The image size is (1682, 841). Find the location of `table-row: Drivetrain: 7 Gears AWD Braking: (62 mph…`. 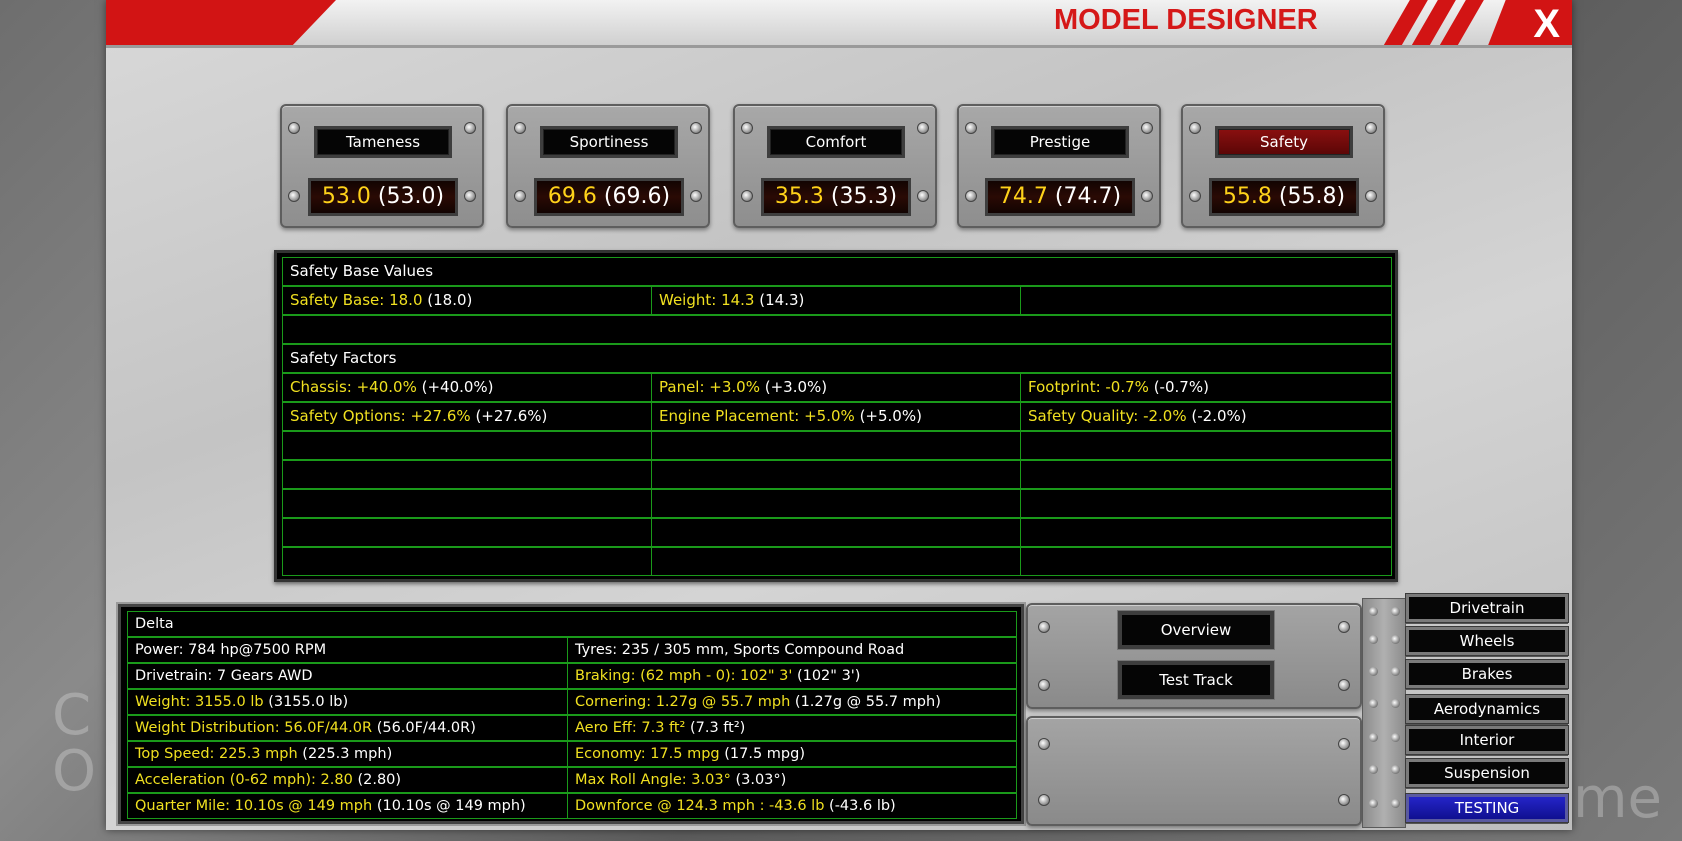

table-row: Drivetrain: 7 Gears AWD Braking: (62 mph… is located at coordinates (572, 676).